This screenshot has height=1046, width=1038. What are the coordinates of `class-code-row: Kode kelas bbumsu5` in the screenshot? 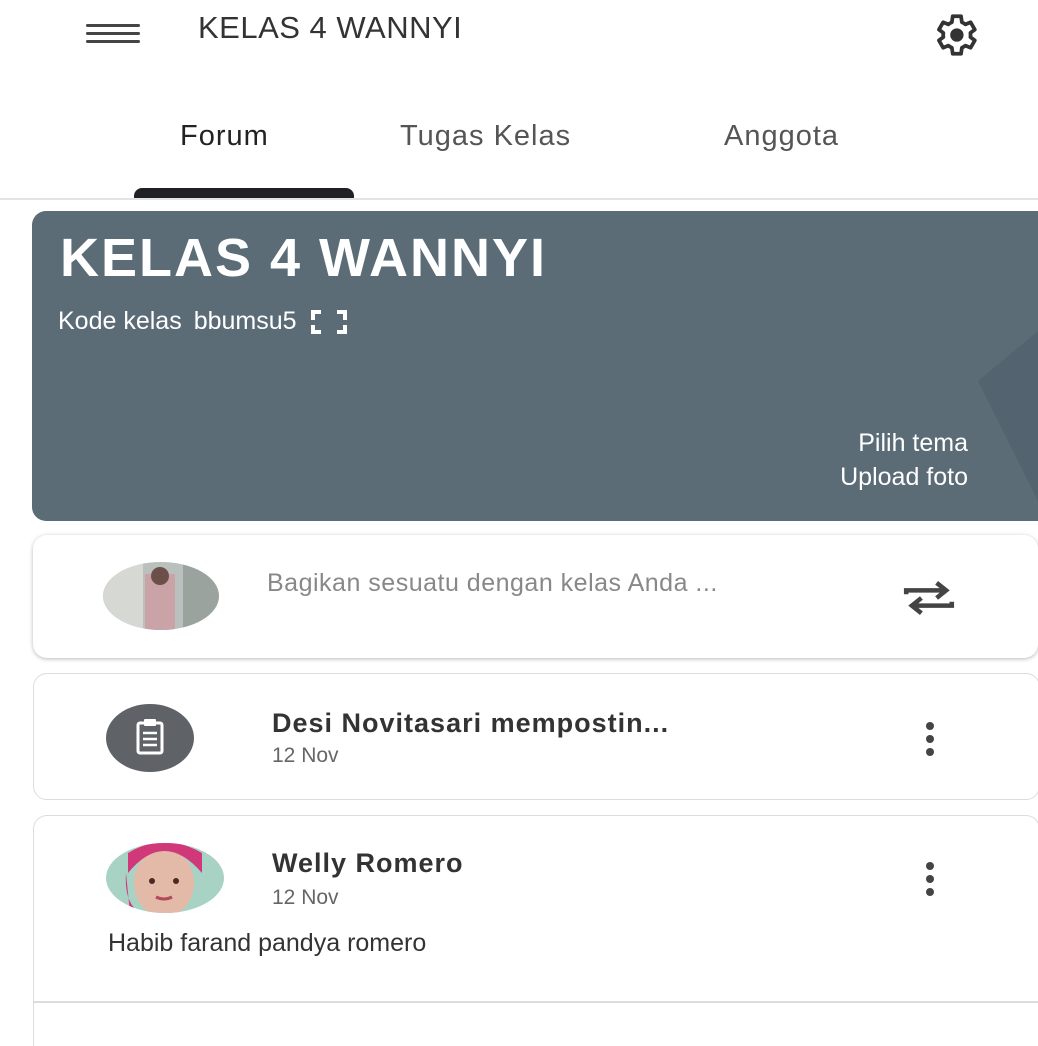 It's located at (203, 321).